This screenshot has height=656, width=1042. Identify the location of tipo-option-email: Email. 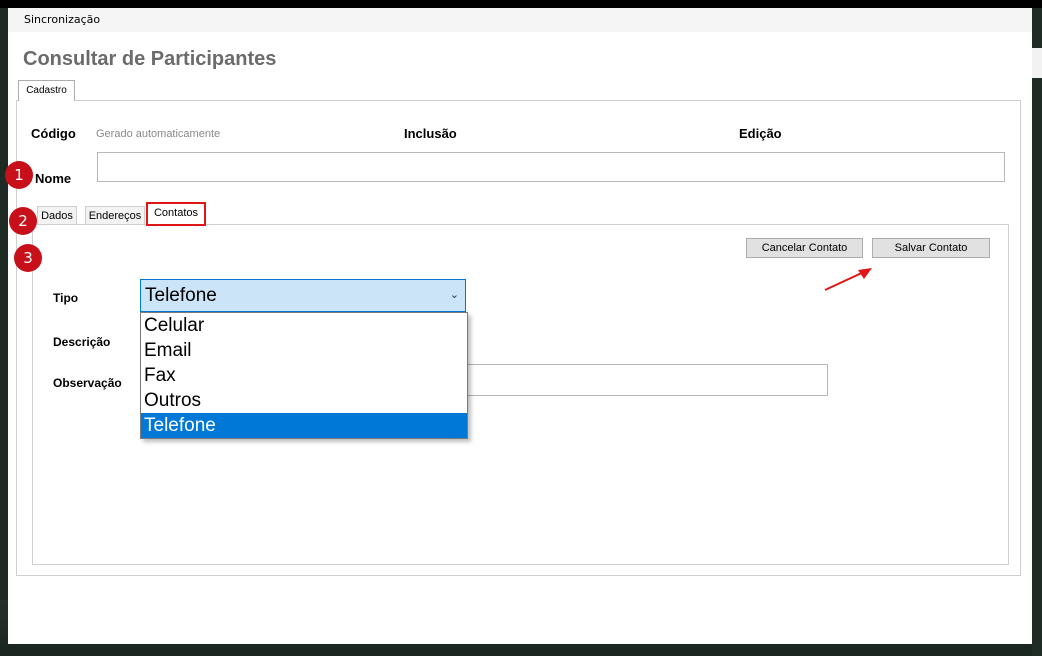
(304, 350).